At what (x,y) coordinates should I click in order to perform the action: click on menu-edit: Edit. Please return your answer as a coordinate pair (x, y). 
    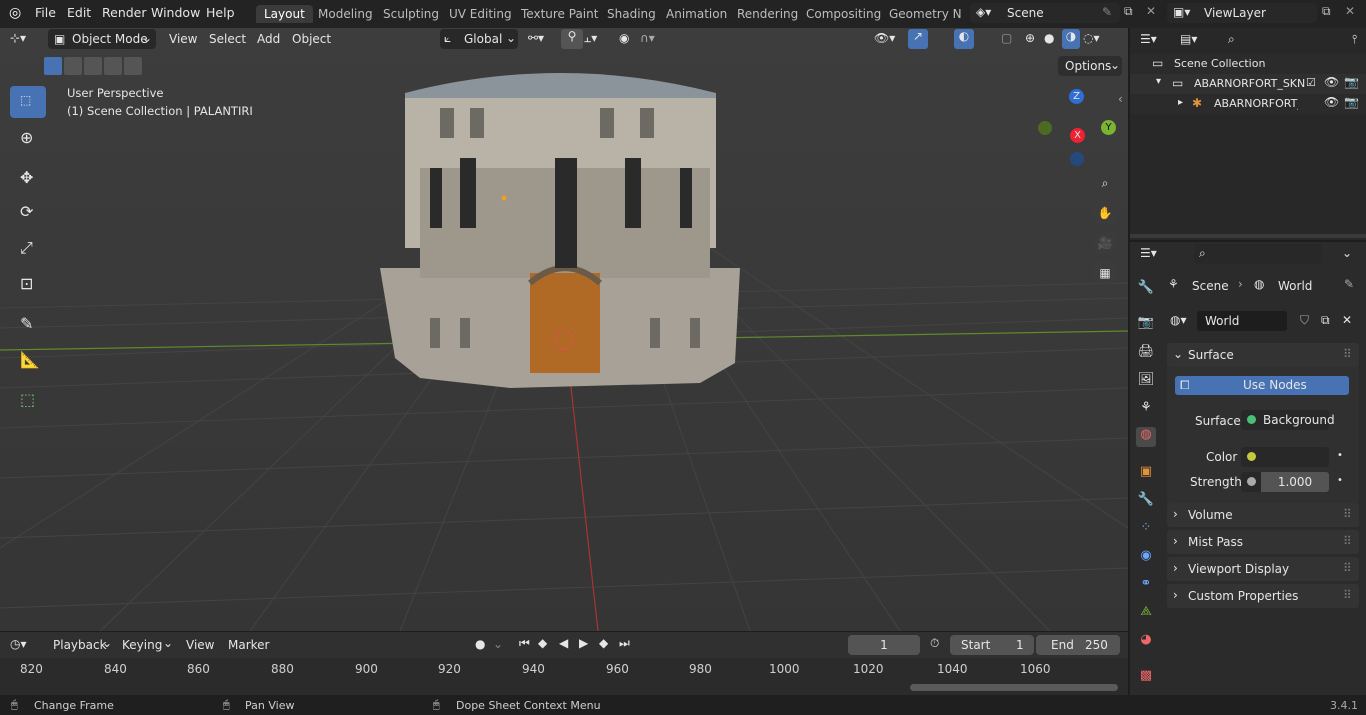
    Looking at the image, I should click on (79, 12).